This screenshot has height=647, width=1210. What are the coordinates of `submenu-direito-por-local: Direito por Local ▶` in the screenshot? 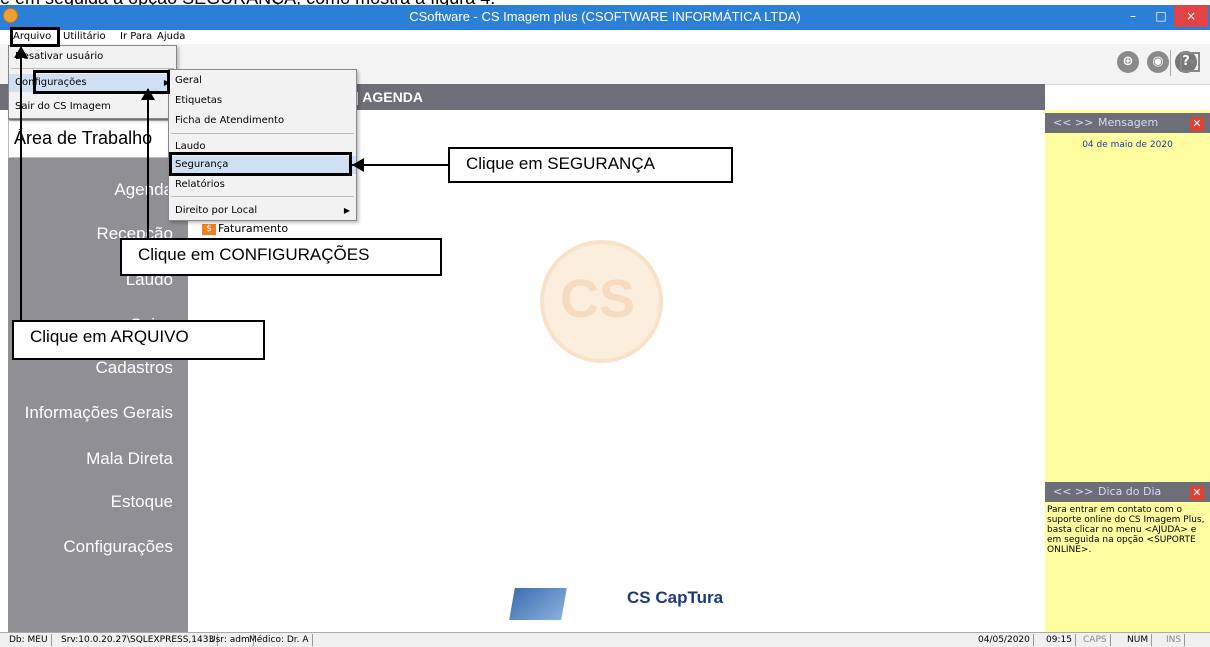 It's located at (262, 211).